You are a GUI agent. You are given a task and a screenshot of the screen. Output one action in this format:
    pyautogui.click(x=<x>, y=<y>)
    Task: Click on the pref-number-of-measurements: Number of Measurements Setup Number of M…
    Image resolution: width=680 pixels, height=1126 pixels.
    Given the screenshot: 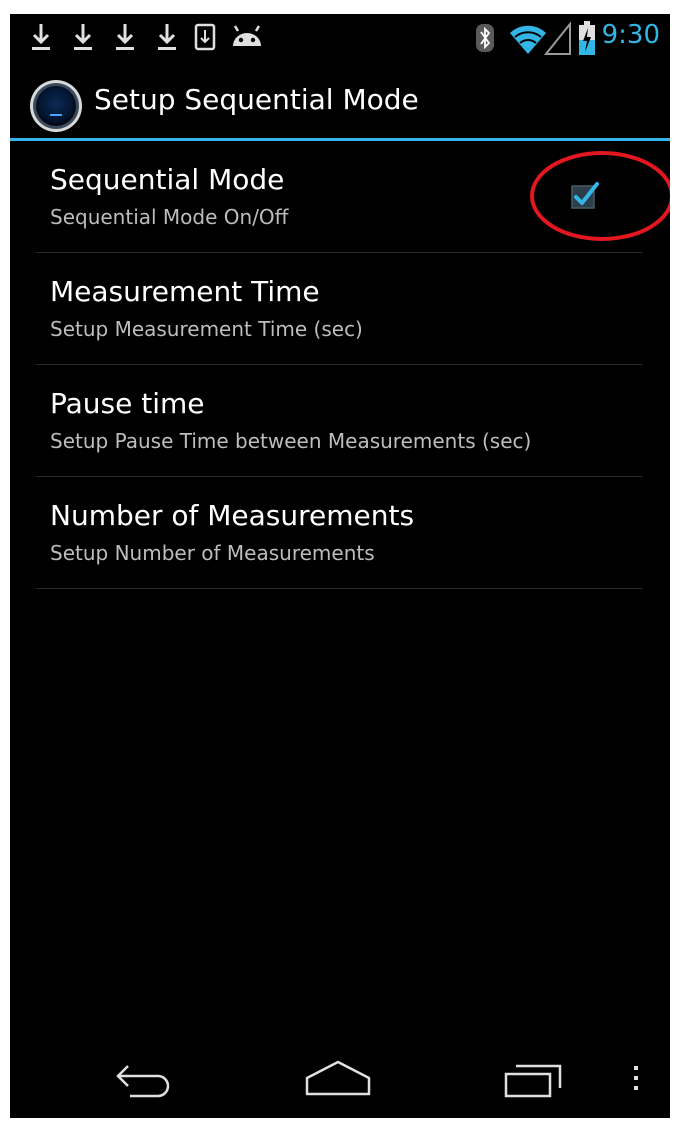 What is the action you would take?
    pyautogui.click(x=339, y=533)
    